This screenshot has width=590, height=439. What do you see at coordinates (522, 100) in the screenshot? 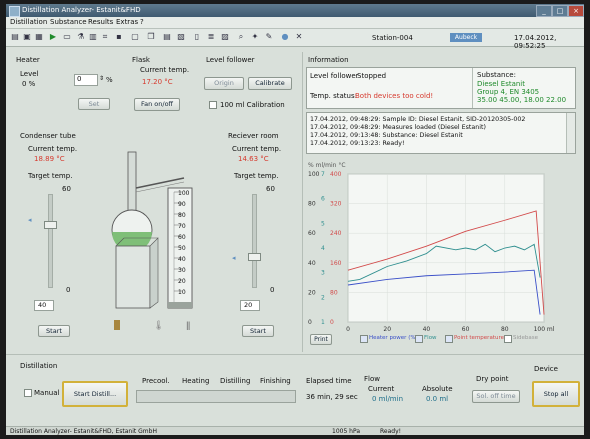
I see `substance-line: 35.00 45.00, 18.00 22.00` at bounding box center [522, 100].